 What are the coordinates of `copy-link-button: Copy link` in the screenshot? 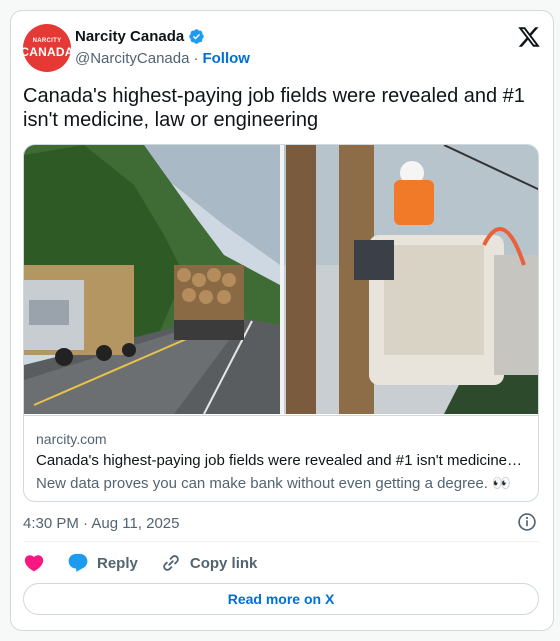 It's located at (209, 563).